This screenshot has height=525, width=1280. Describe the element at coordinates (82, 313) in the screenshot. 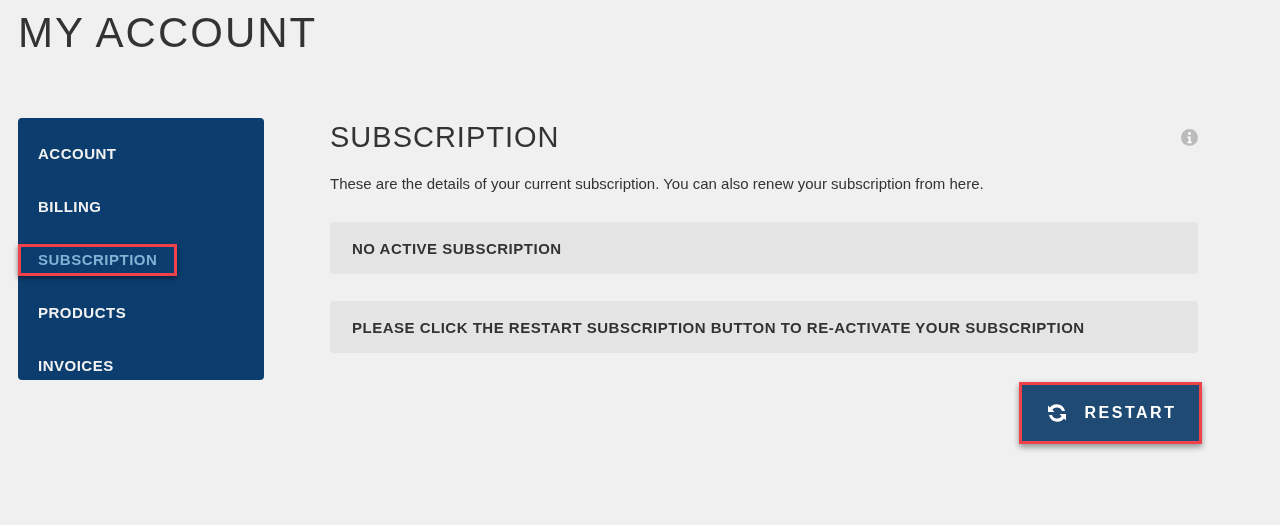

I see `sidebar-item: PRODUCTS` at that location.